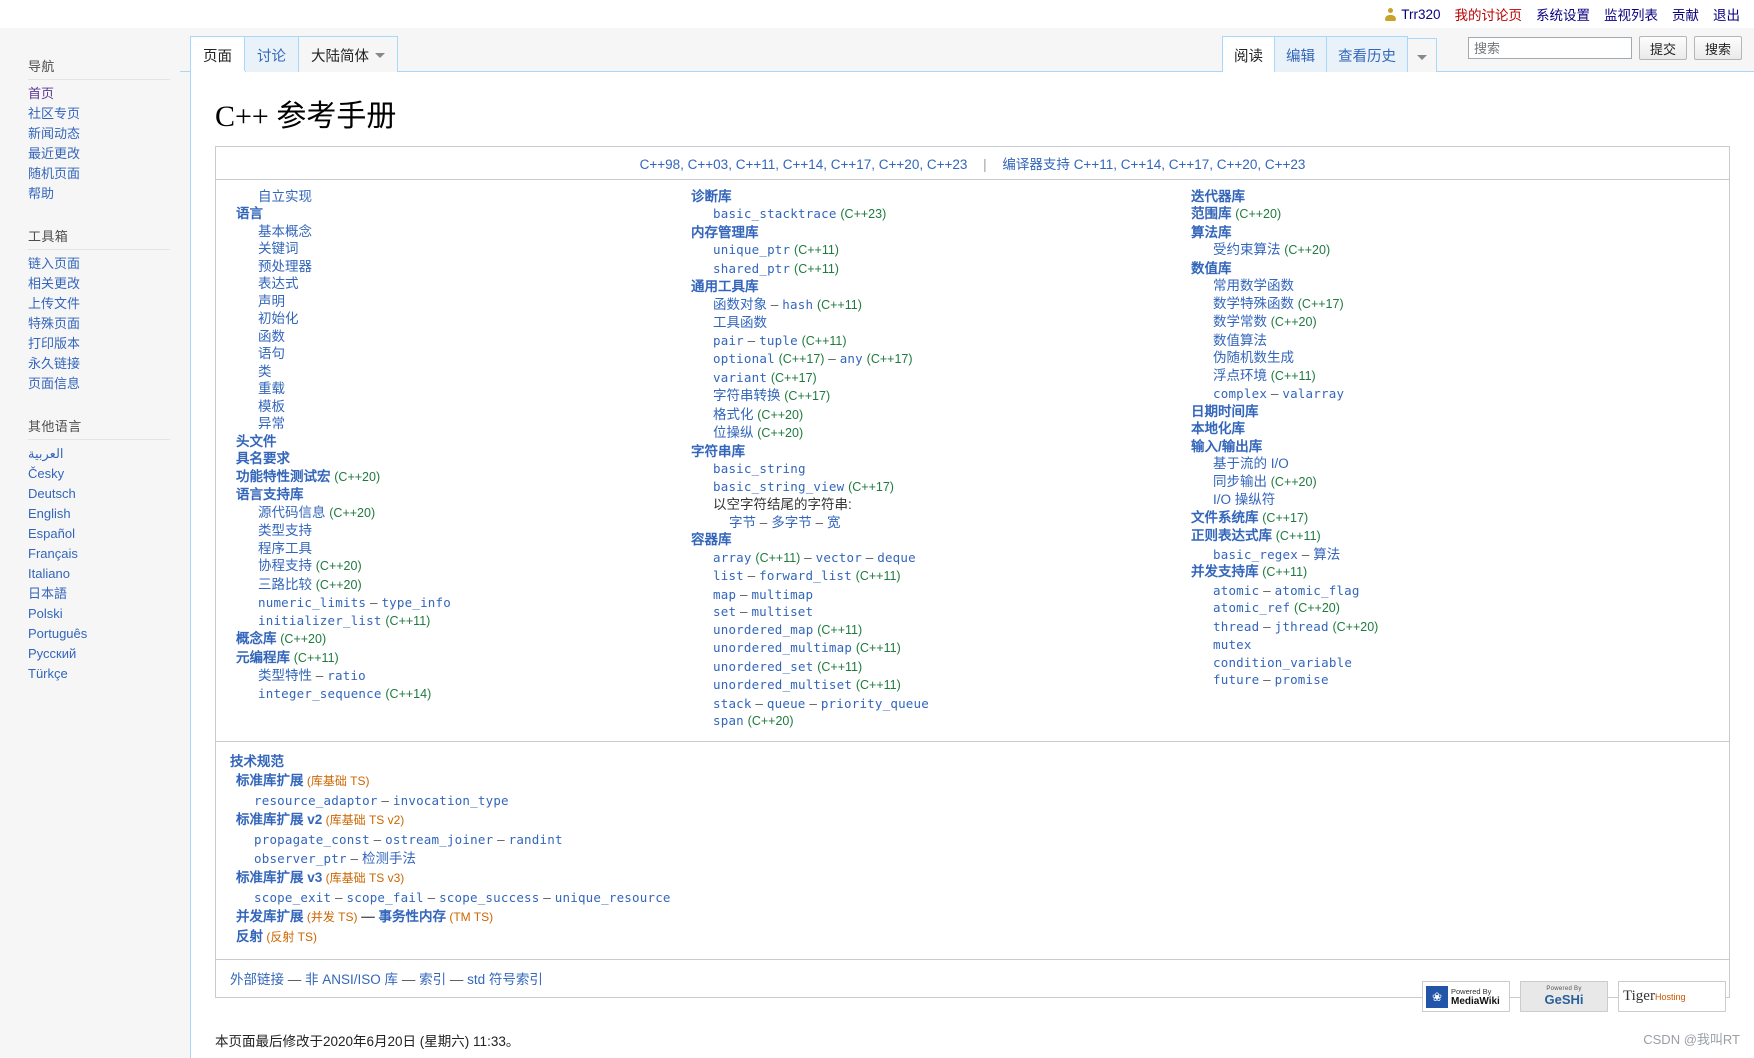 The height and width of the screenshot is (1058, 1754). Describe the element at coordinates (797, 304) in the screenshot. I see `navbox-code-link: hash` at that location.